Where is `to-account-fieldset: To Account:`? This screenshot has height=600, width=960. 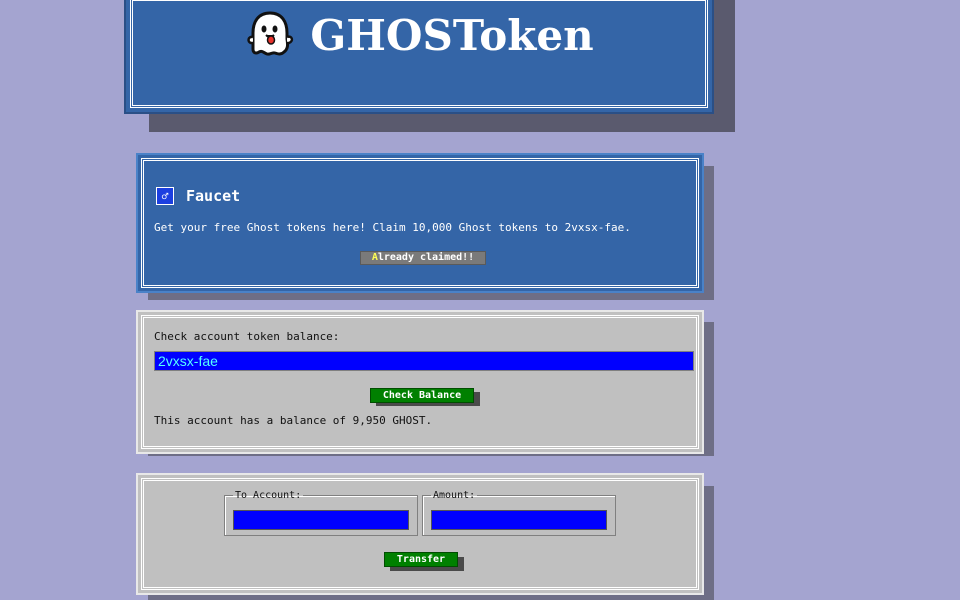
to-account-fieldset: To Account: is located at coordinates (321, 513).